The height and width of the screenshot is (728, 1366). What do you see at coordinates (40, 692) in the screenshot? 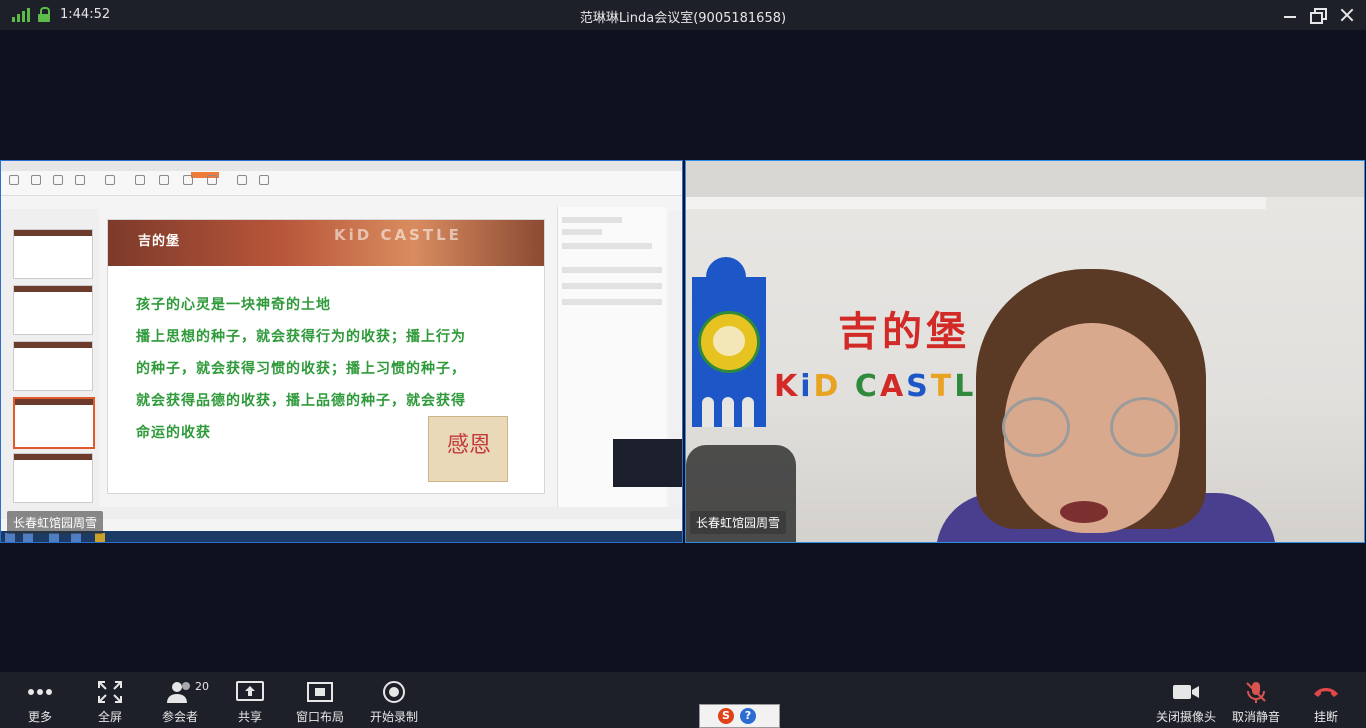
I see `more-icon` at bounding box center [40, 692].